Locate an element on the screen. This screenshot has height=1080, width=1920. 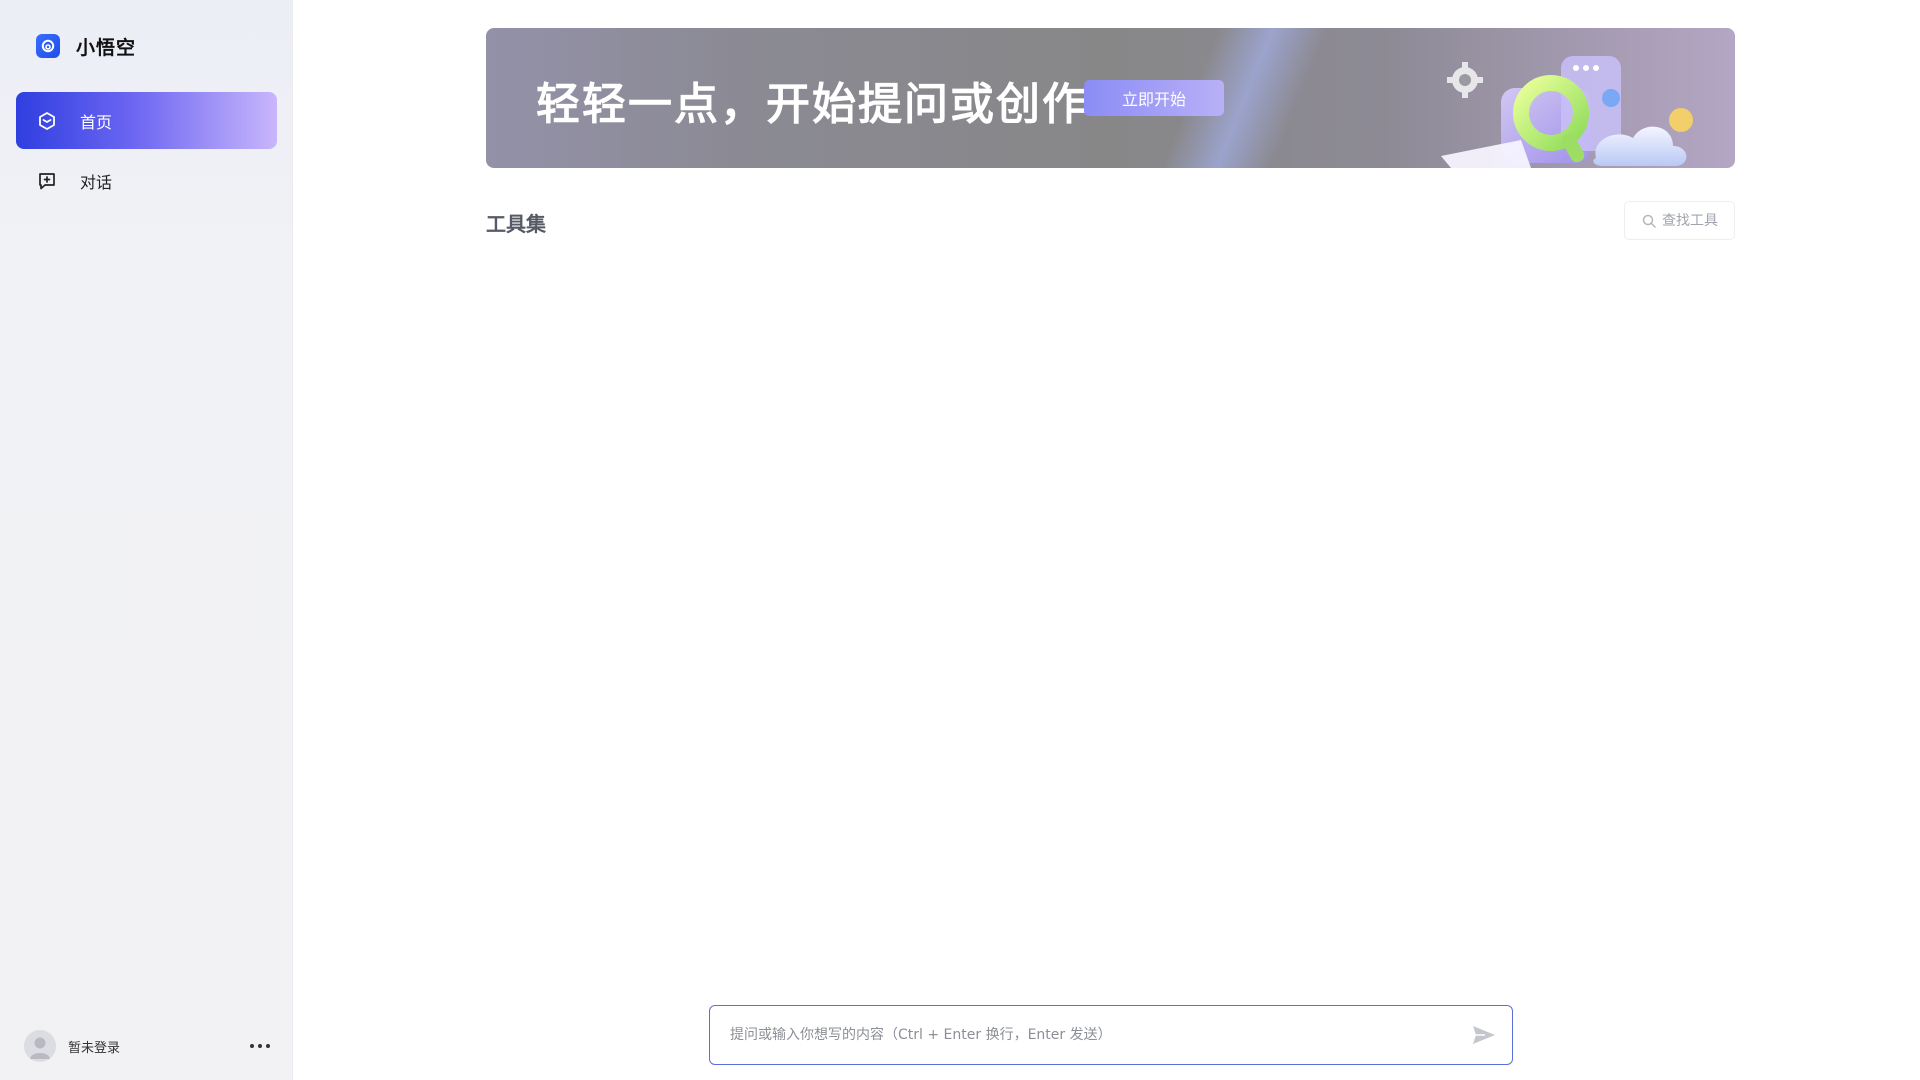
tool-search is located at coordinates (1679, 220).